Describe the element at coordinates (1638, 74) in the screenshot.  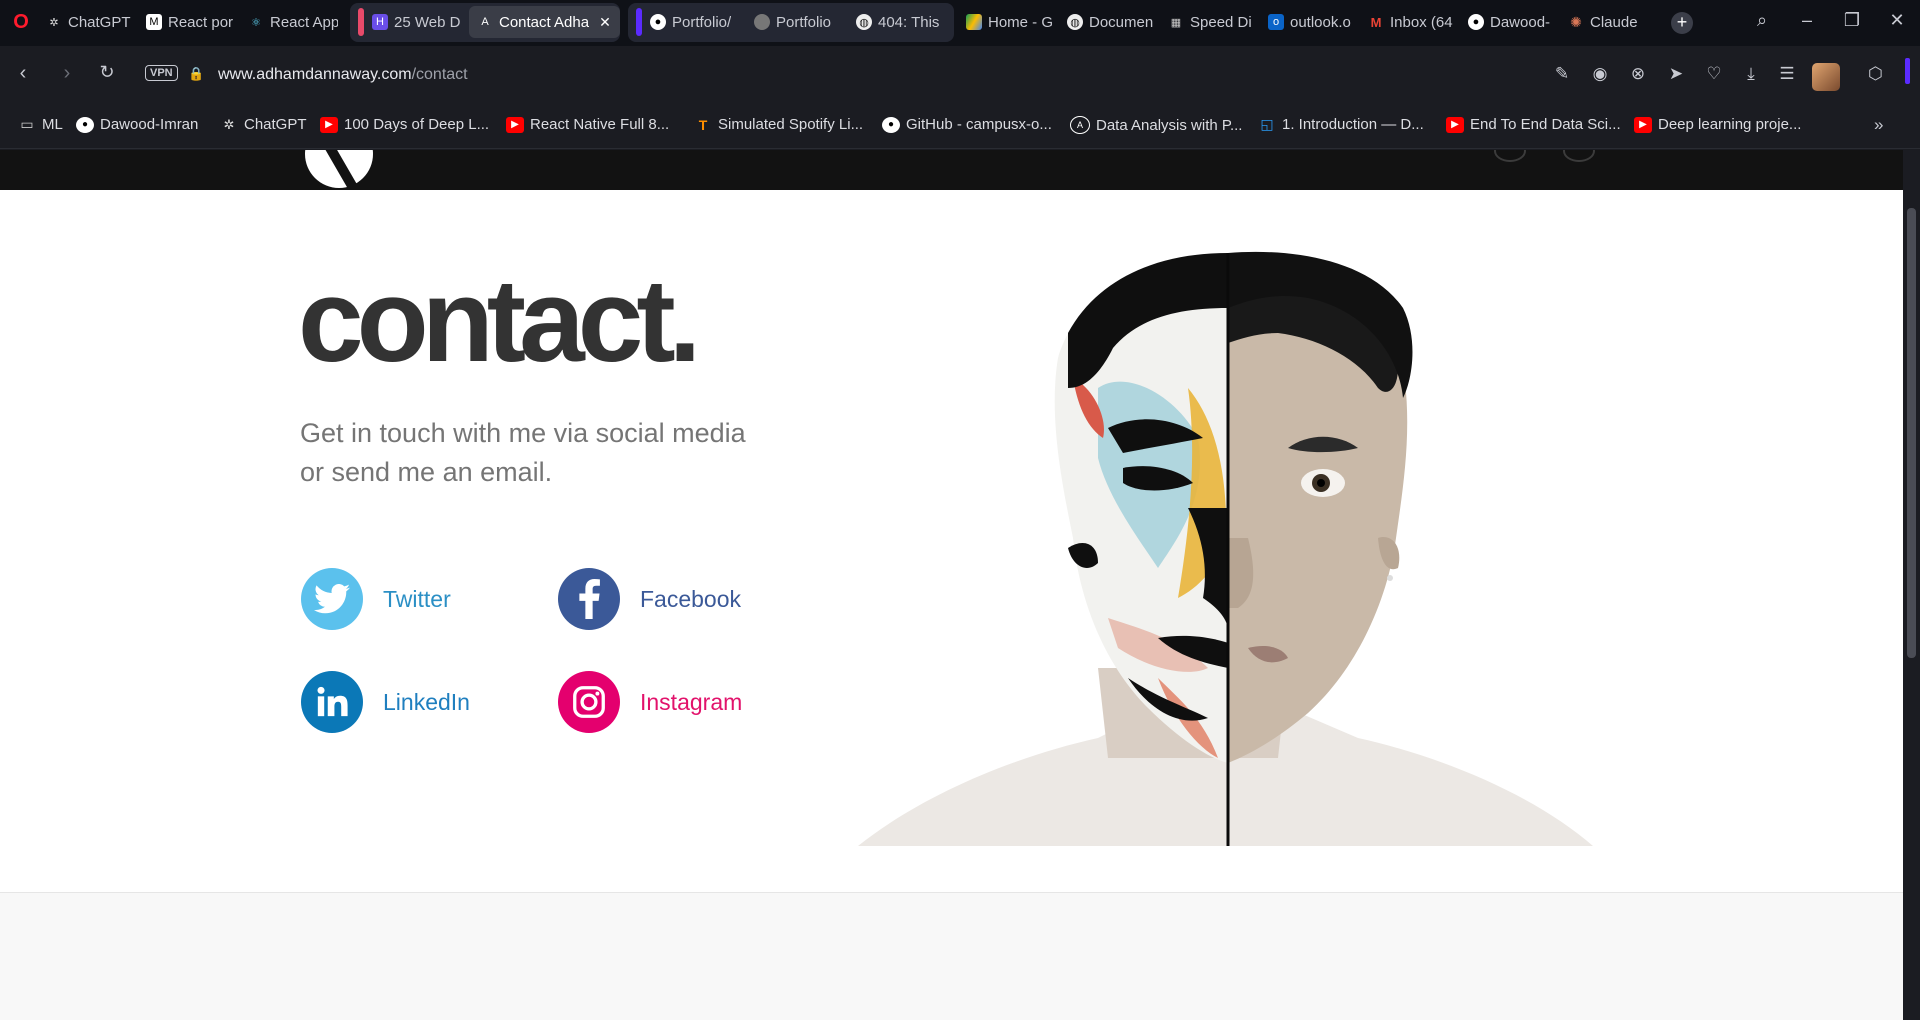
I see `adblock-icon: ⊗` at that location.